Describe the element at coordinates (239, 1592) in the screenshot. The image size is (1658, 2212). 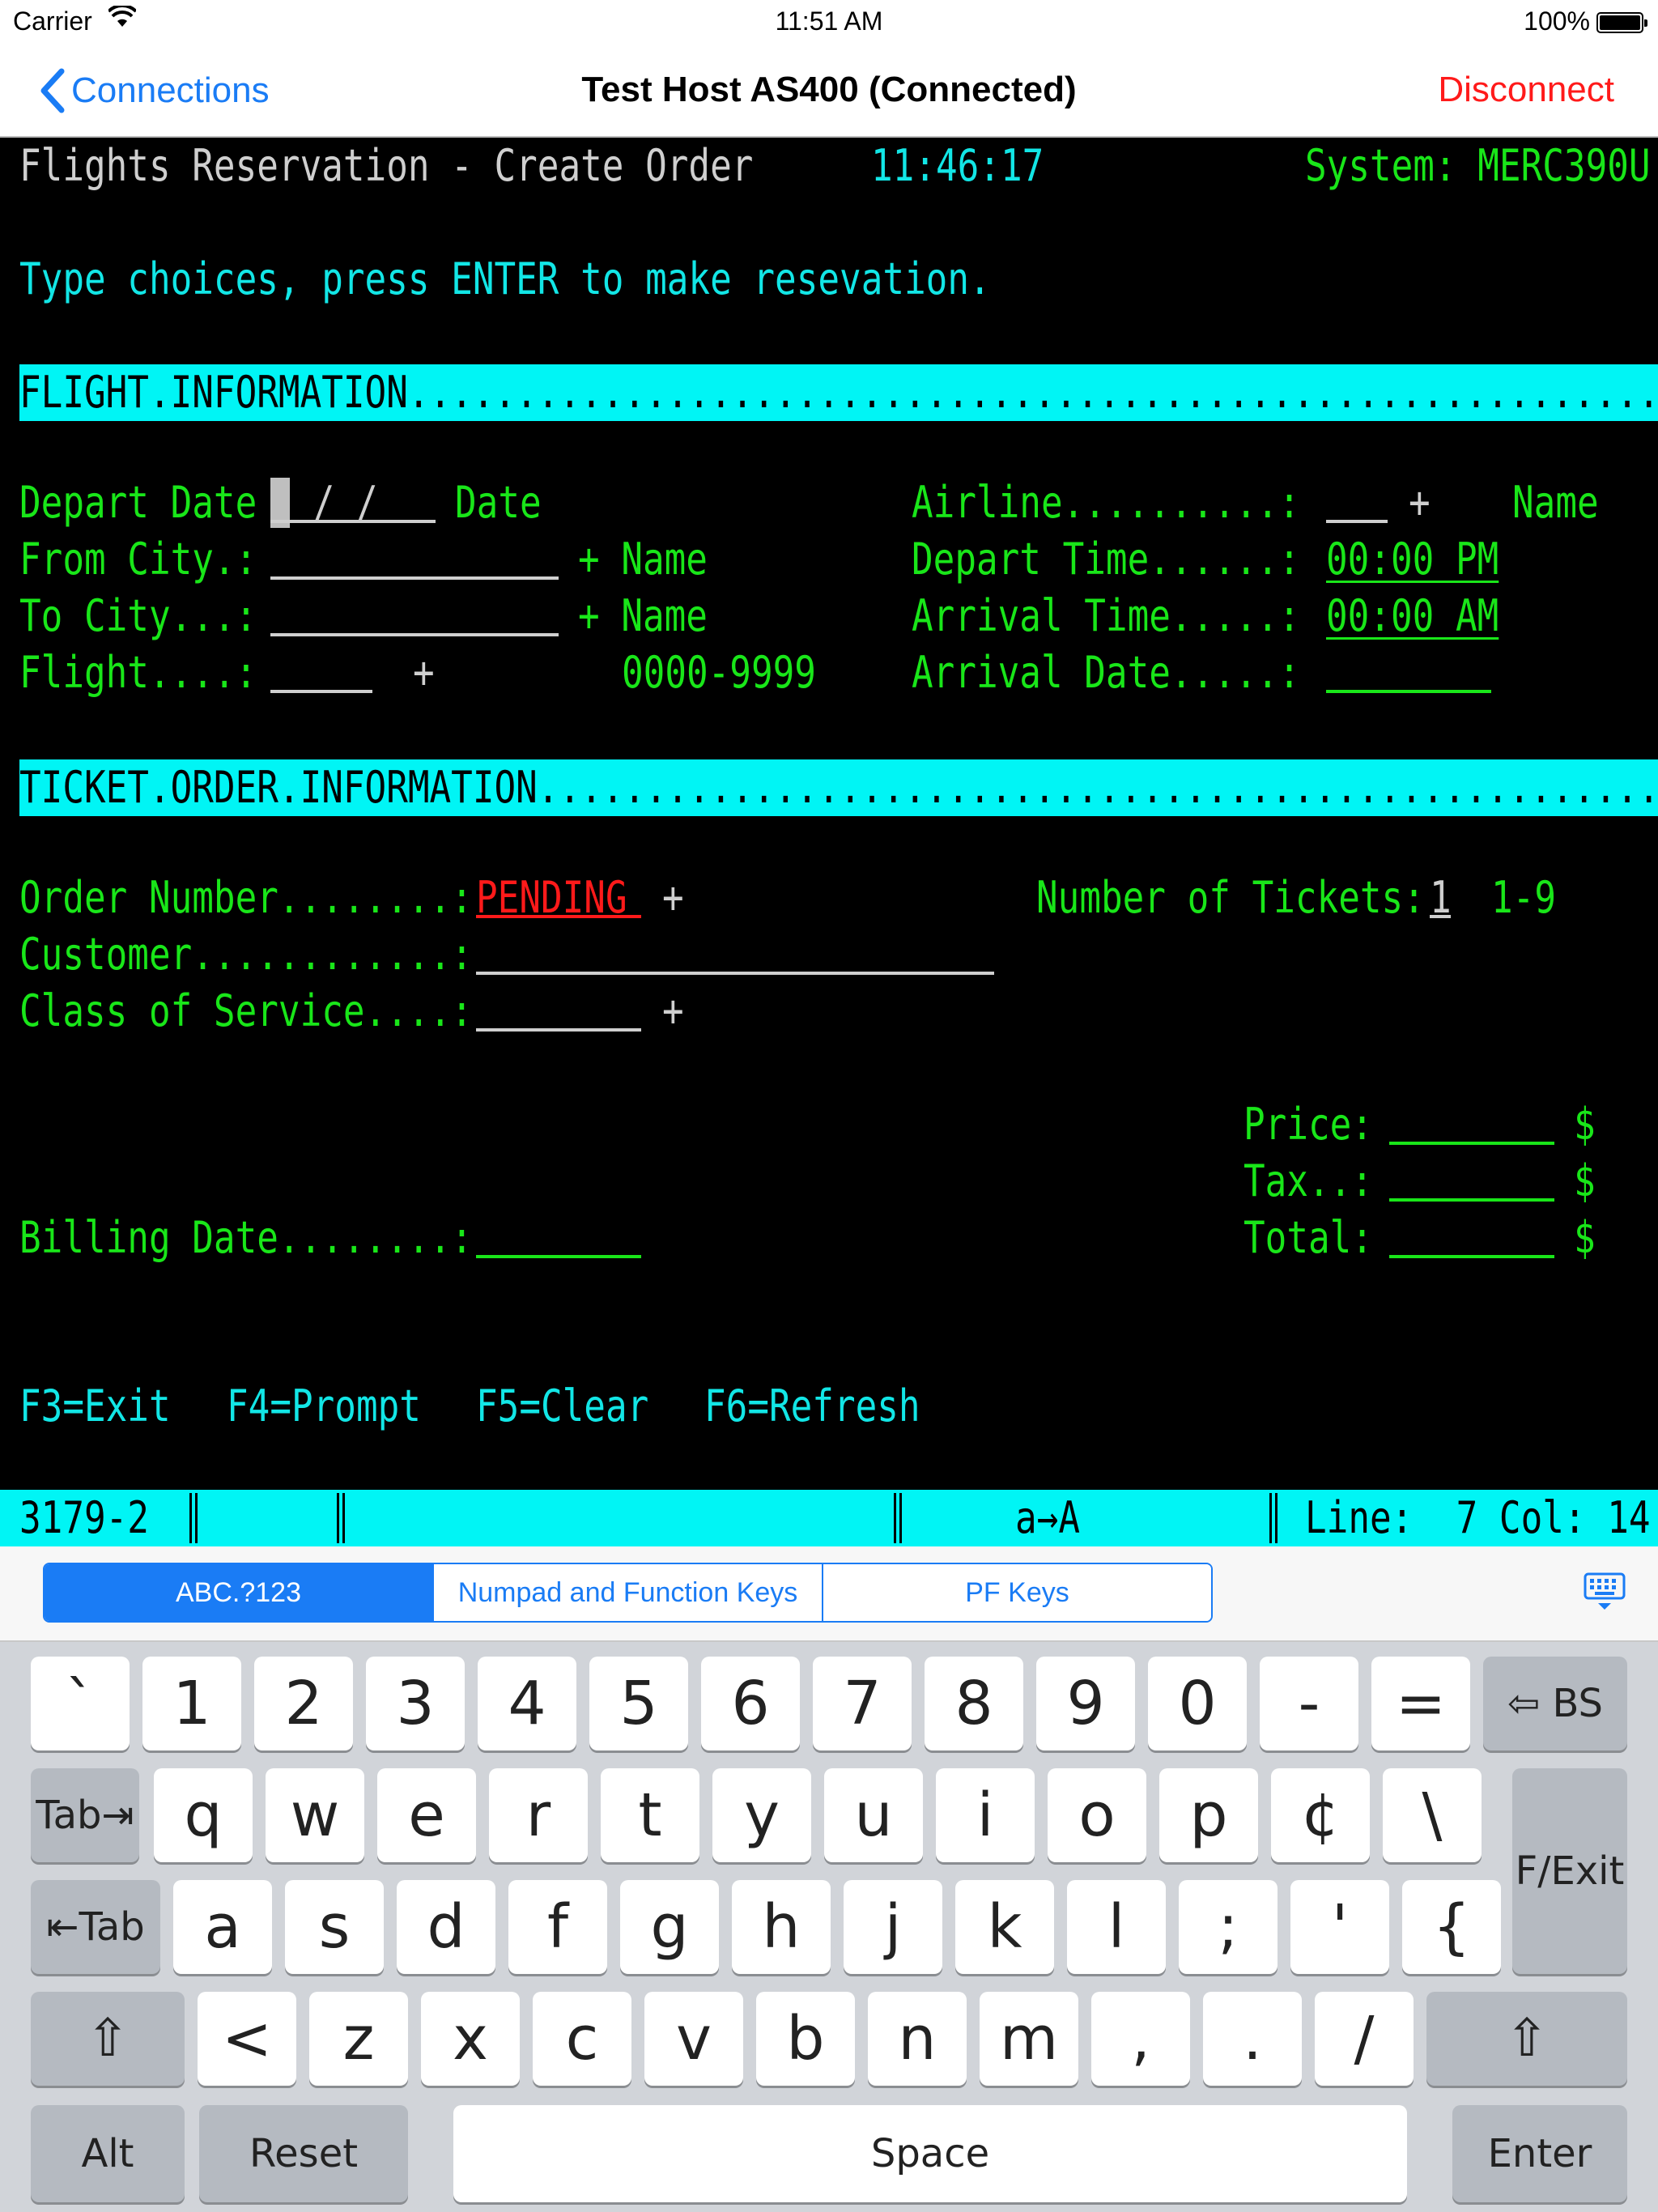
I see `tab-abc: ABC.?123` at that location.